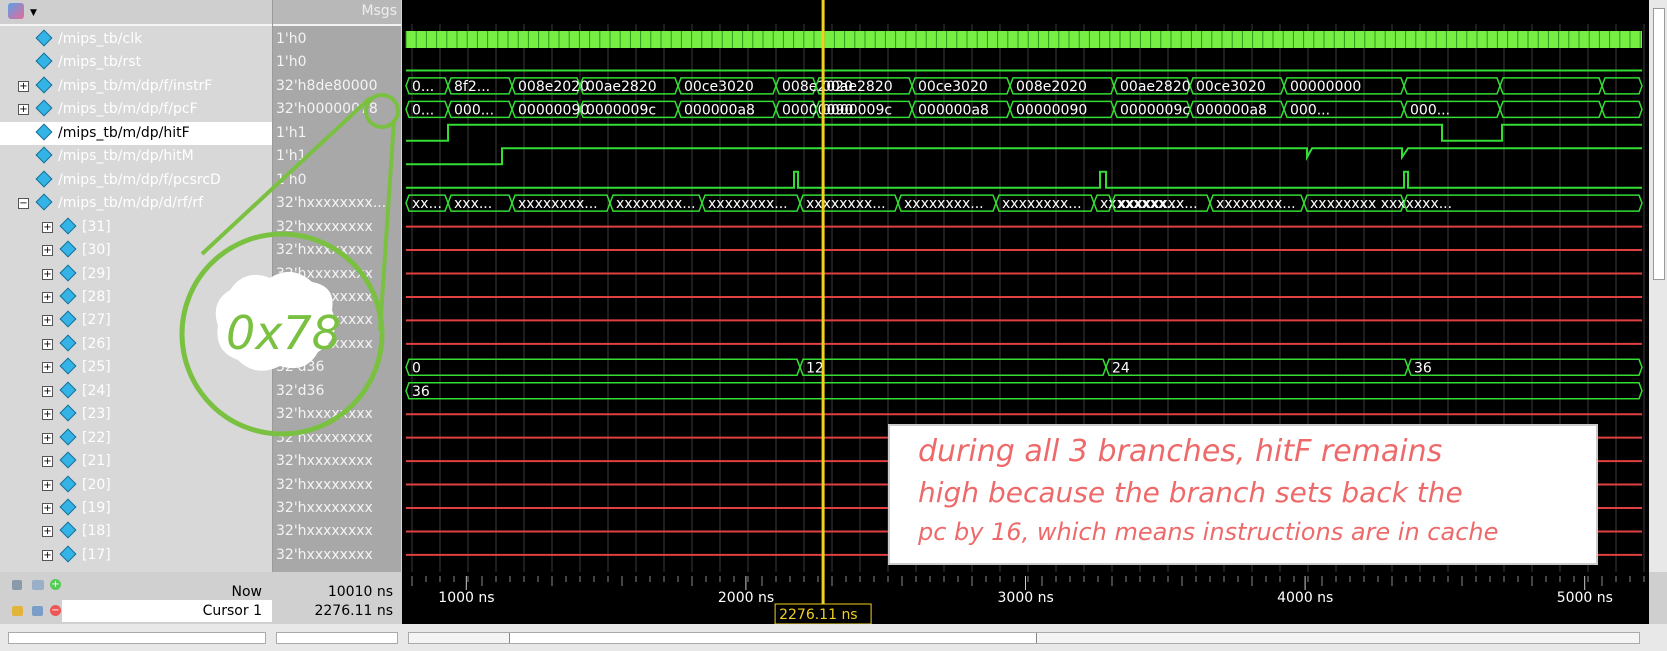 The width and height of the screenshot is (1667, 651). I want to click on vertical-scrollbar, so click(1658, 286).